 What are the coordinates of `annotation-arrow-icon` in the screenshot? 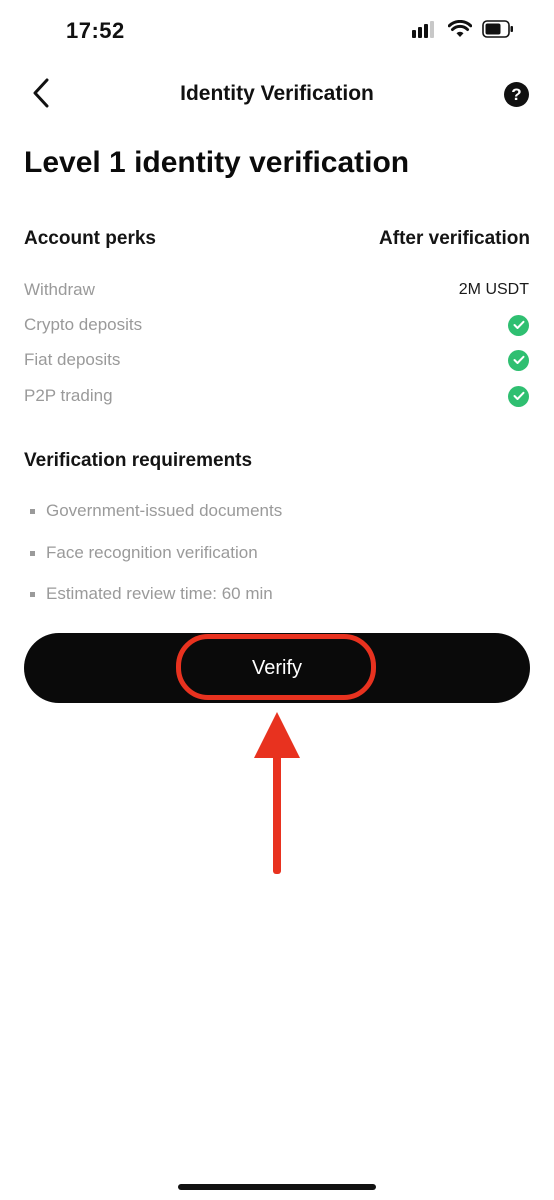 It's located at (277, 794).